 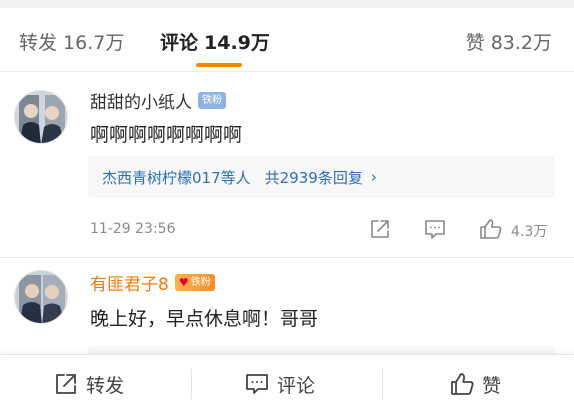 What do you see at coordinates (141, 100) in the screenshot?
I see `username: 甜甜的小纸人` at bounding box center [141, 100].